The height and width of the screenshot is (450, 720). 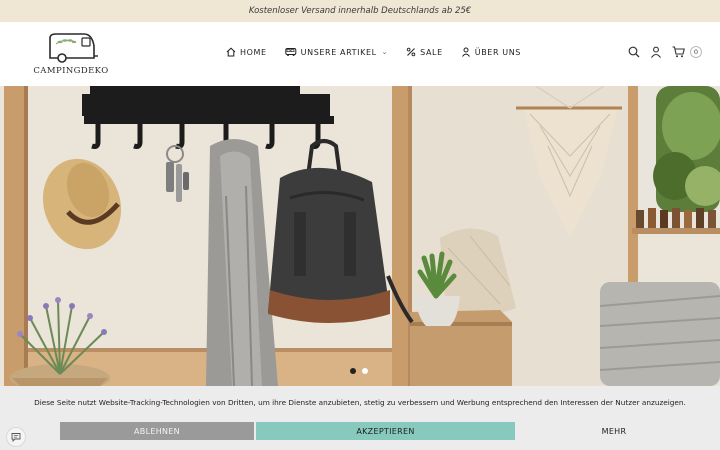 I want to click on search-icon, so click(x=634, y=52).